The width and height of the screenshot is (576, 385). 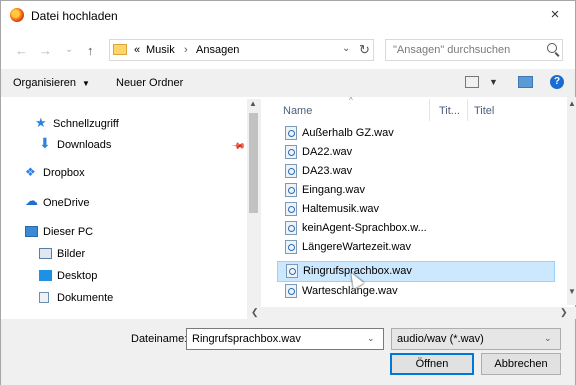 I want to click on organize-label: Organisieren, so click(x=44, y=83).